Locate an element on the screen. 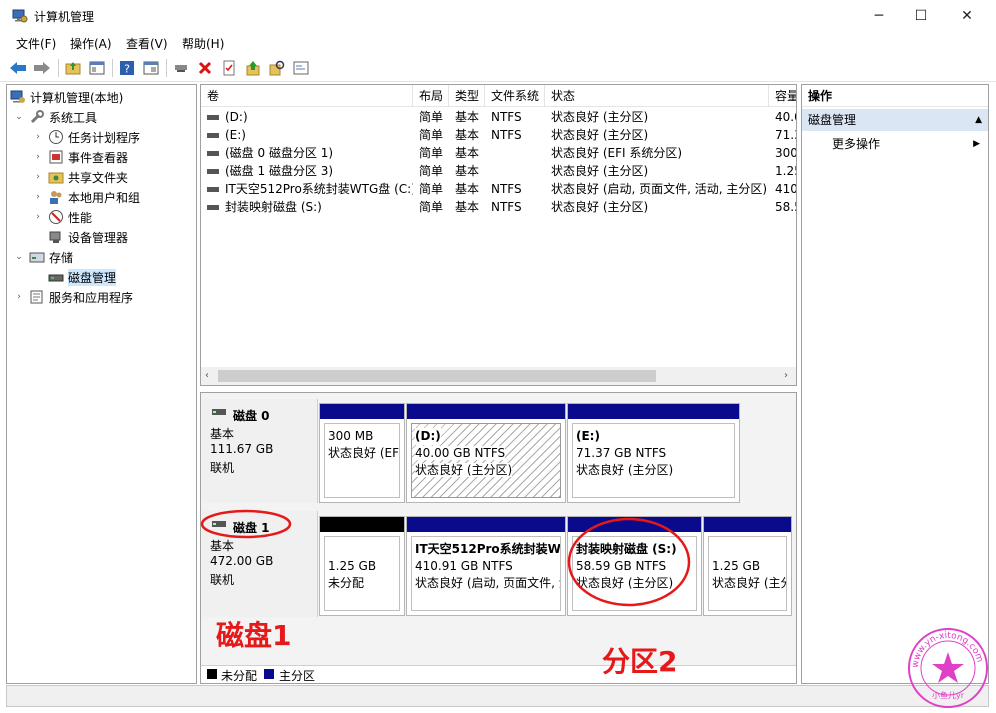 Image resolution: width=996 pixels, height=713 pixels. scroll-left-icon: ‹ is located at coordinates (207, 375).